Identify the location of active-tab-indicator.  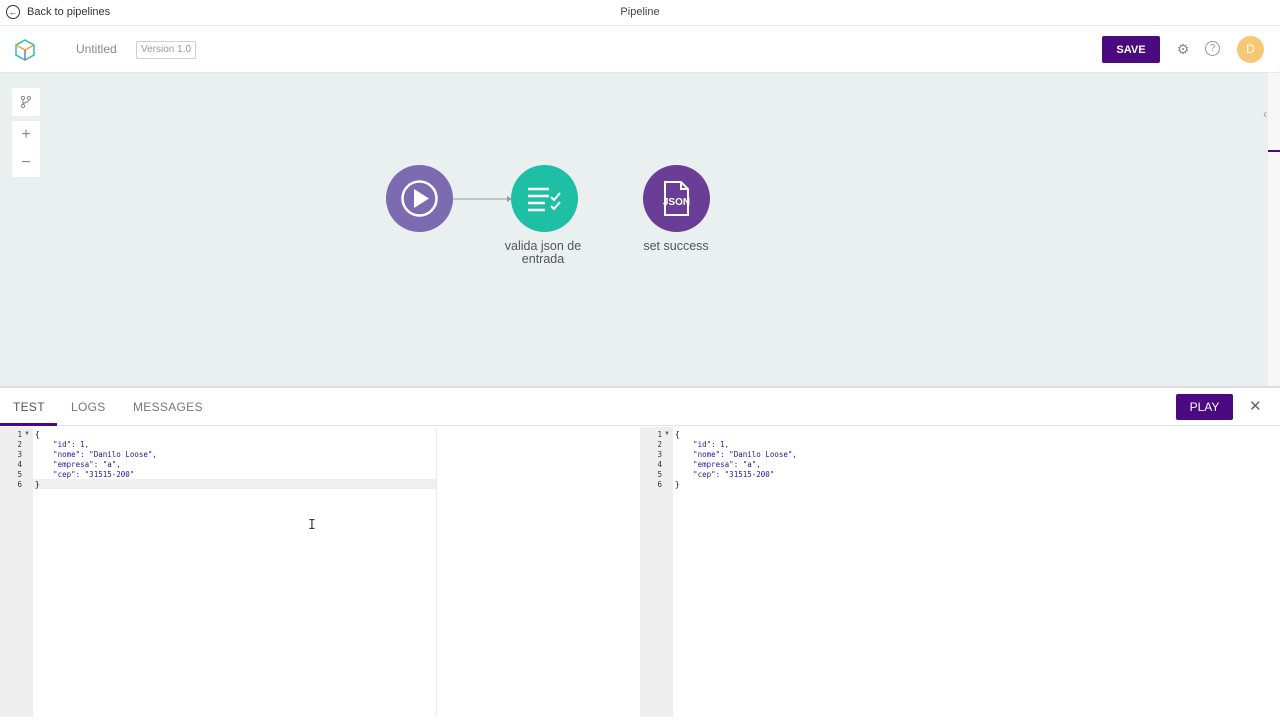
(28, 424).